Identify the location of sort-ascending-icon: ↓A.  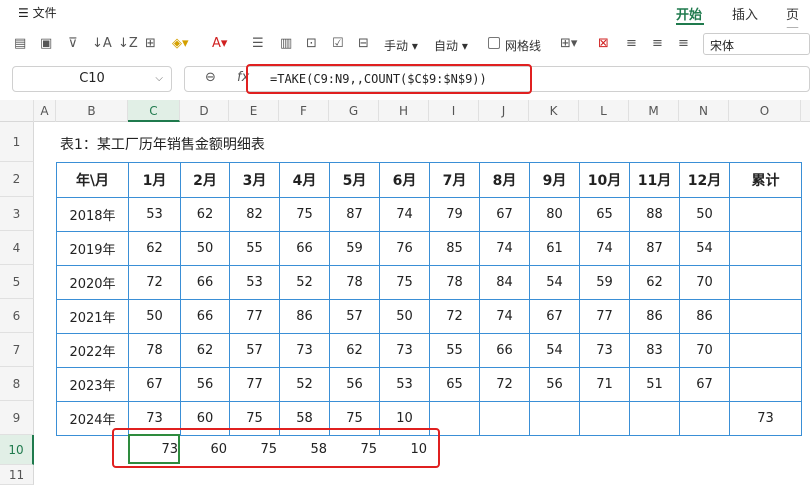
(102, 44).